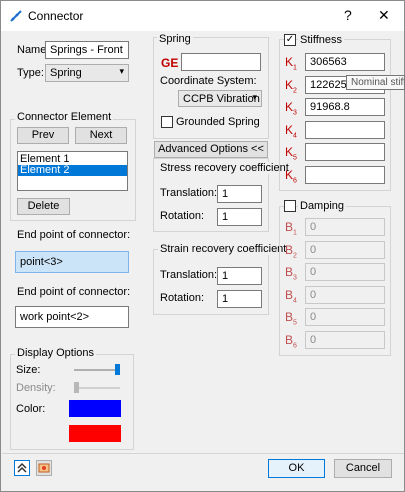 Image resolution: width=405 pixels, height=492 pixels. What do you see at coordinates (175, 39) in the screenshot?
I see `spring-title: Spring` at bounding box center [175, 39].